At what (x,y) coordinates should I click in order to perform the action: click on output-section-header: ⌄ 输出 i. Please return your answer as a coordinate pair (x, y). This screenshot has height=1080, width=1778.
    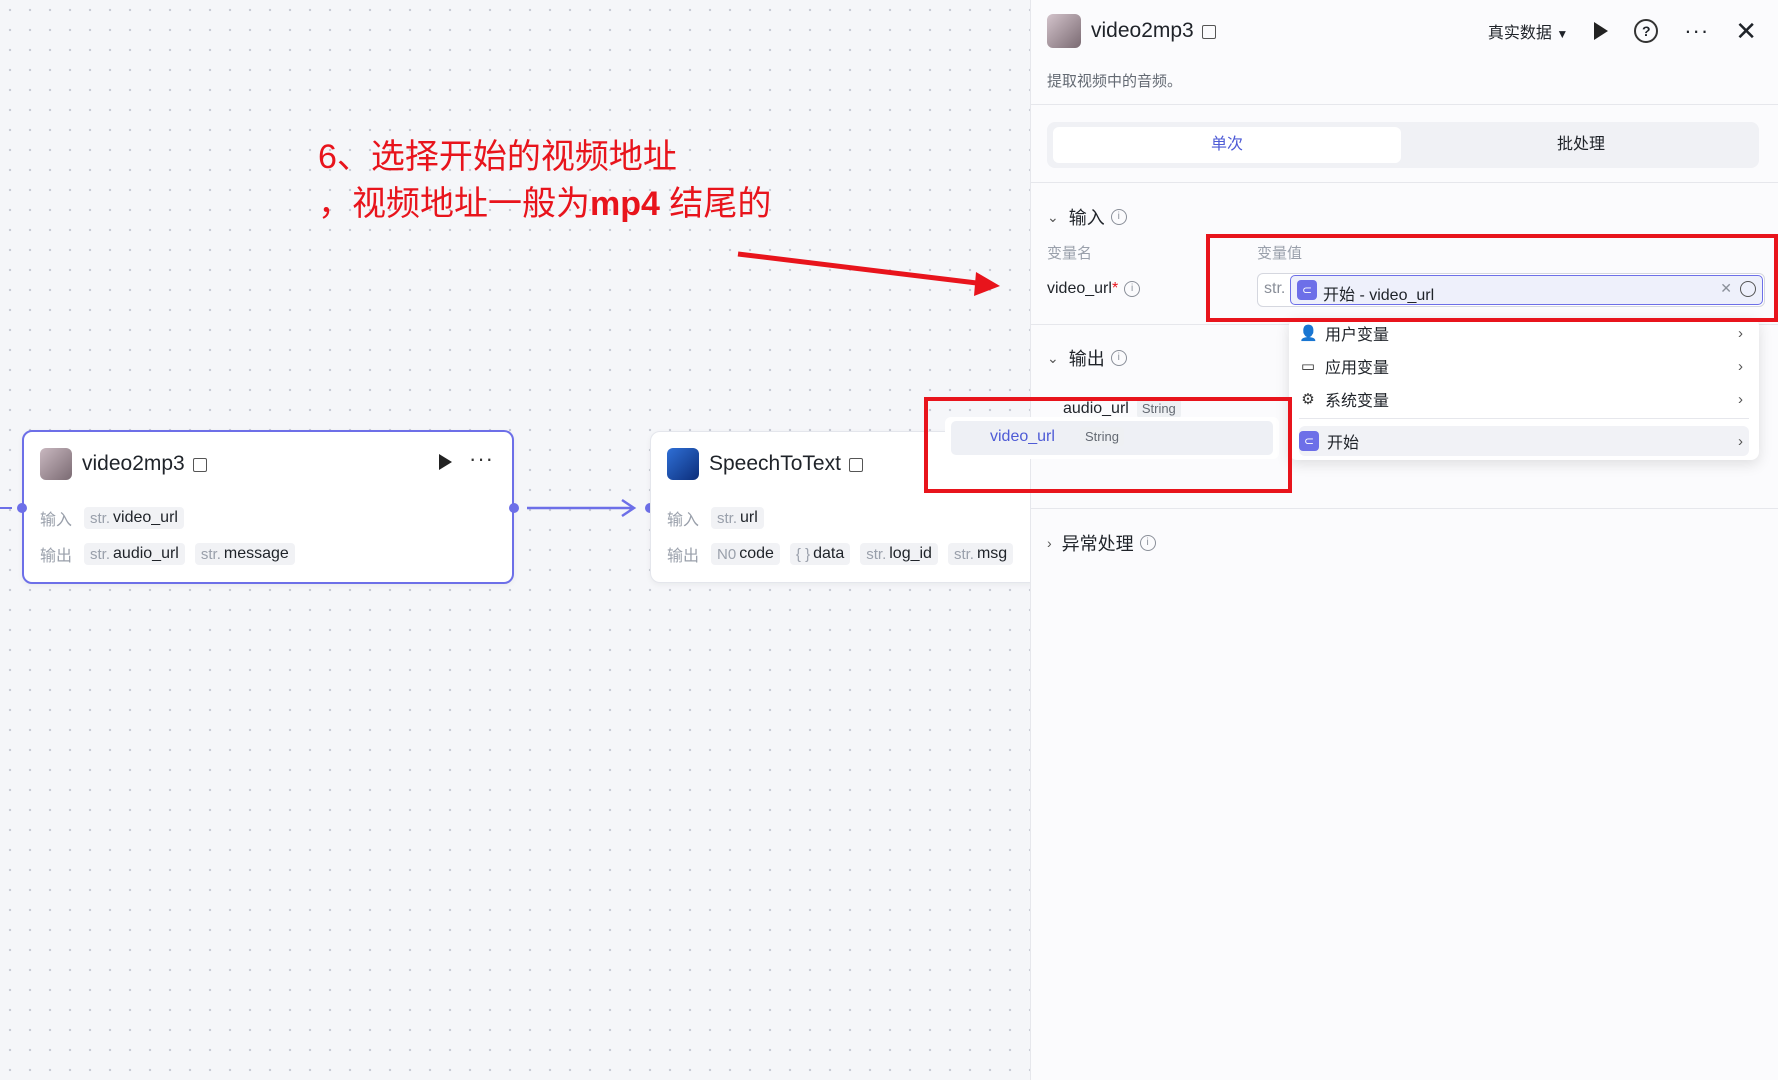
    Looking at the image, I should click on (1087, 358).